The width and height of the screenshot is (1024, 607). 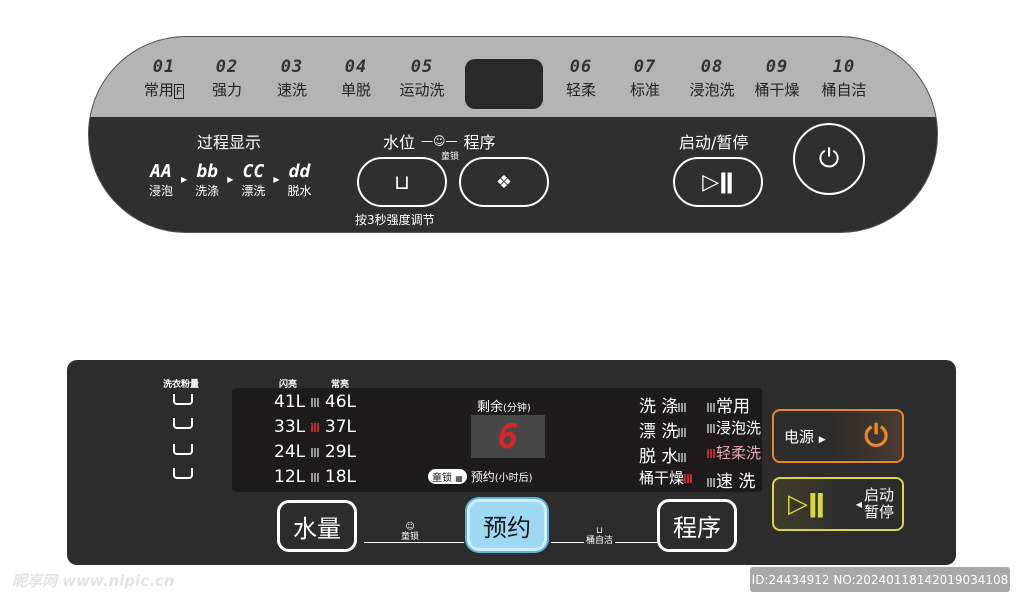 What do you see at coordinates (399, 142) in the screenshot?
I see `water-label: 水位` at bounding box center [399, 142].